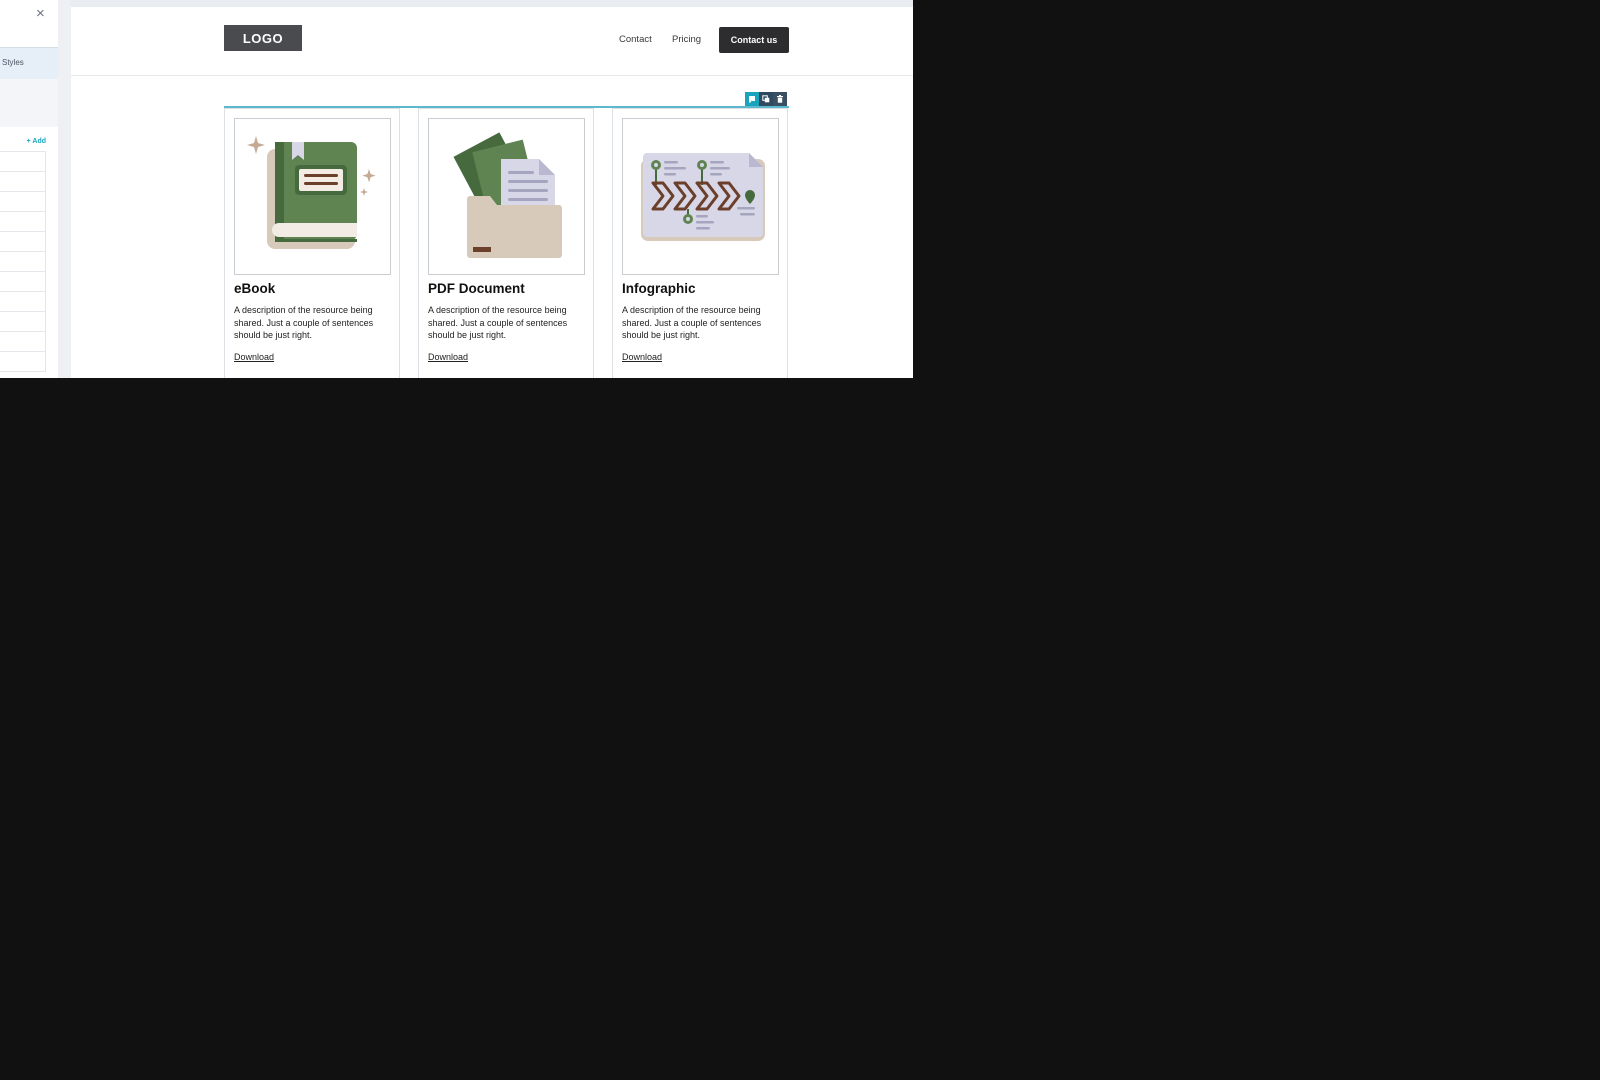 The image size is (1600, 1080). I want to click on nav-link-contact: Contact, so click(635, 39).